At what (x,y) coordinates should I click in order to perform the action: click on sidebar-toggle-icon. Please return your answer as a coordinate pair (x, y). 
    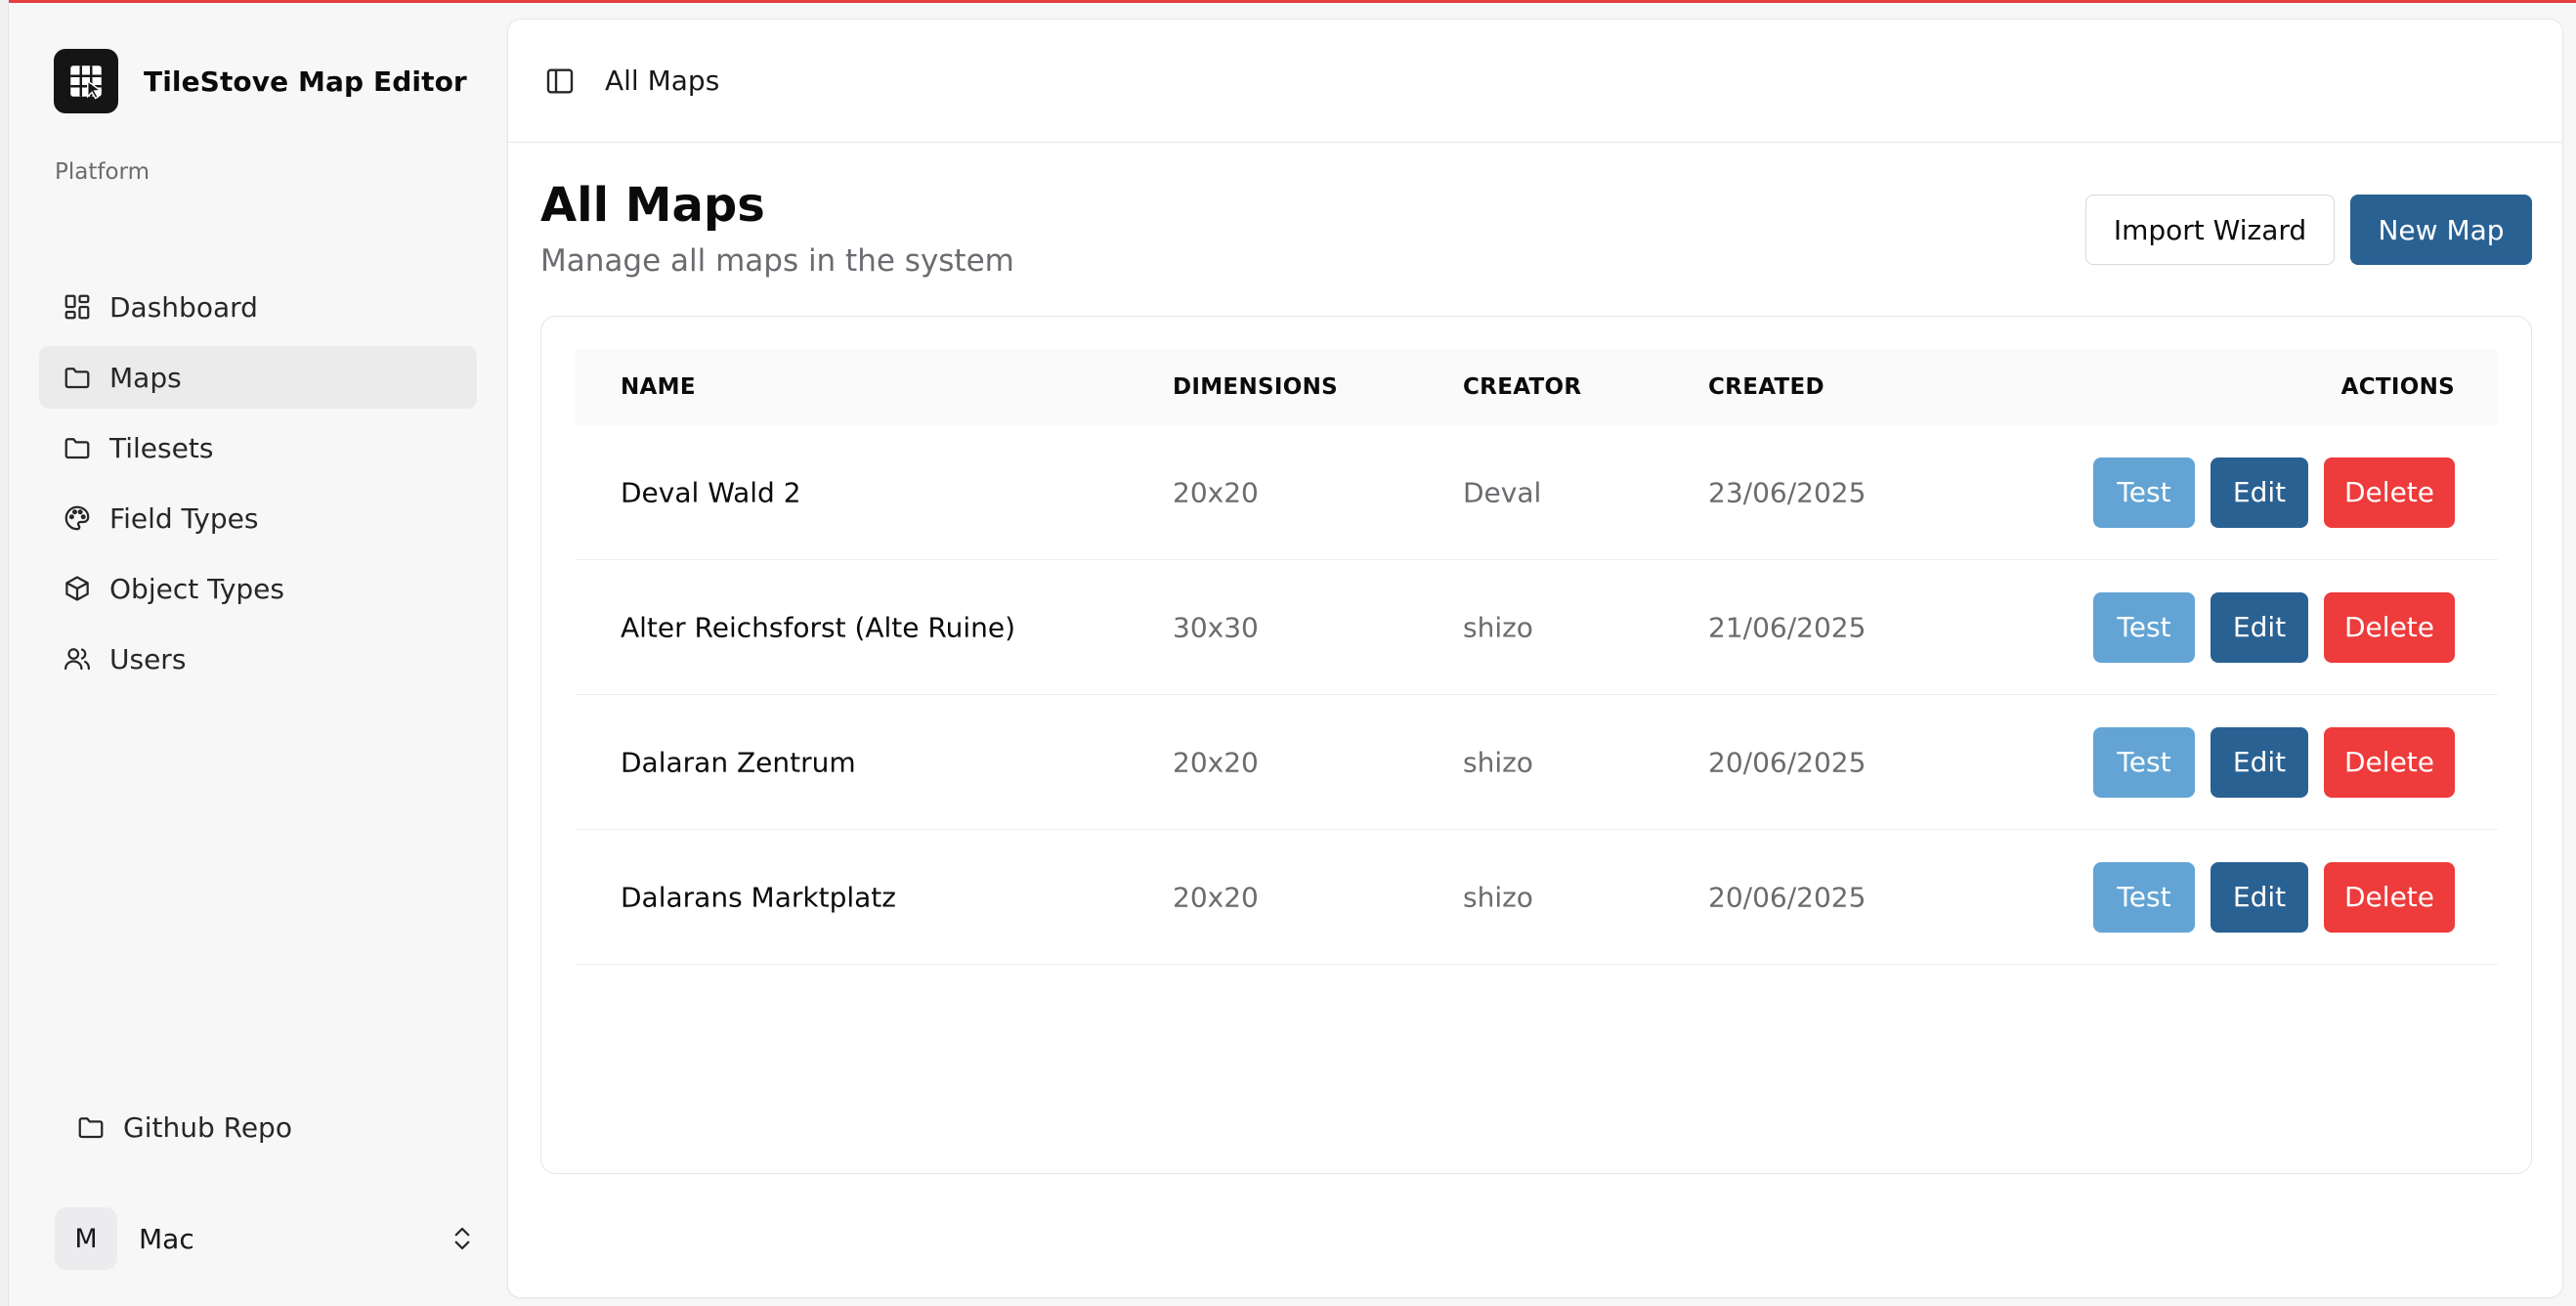
    Looking at the image, I should click on (560, 81).